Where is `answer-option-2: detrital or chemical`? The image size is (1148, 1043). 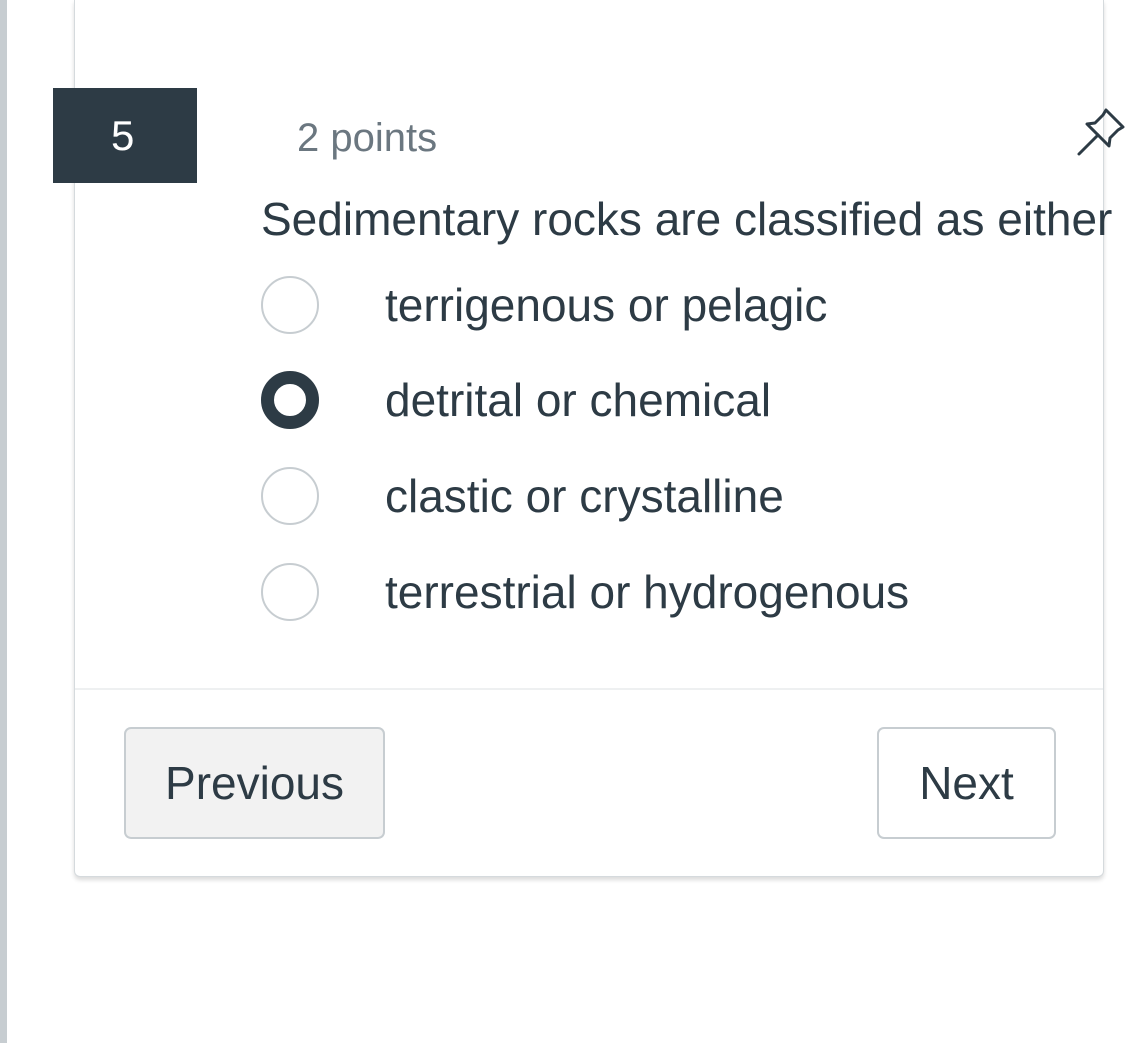 answer-option-2: detrital or chemical is located at coordinates (516, 400).